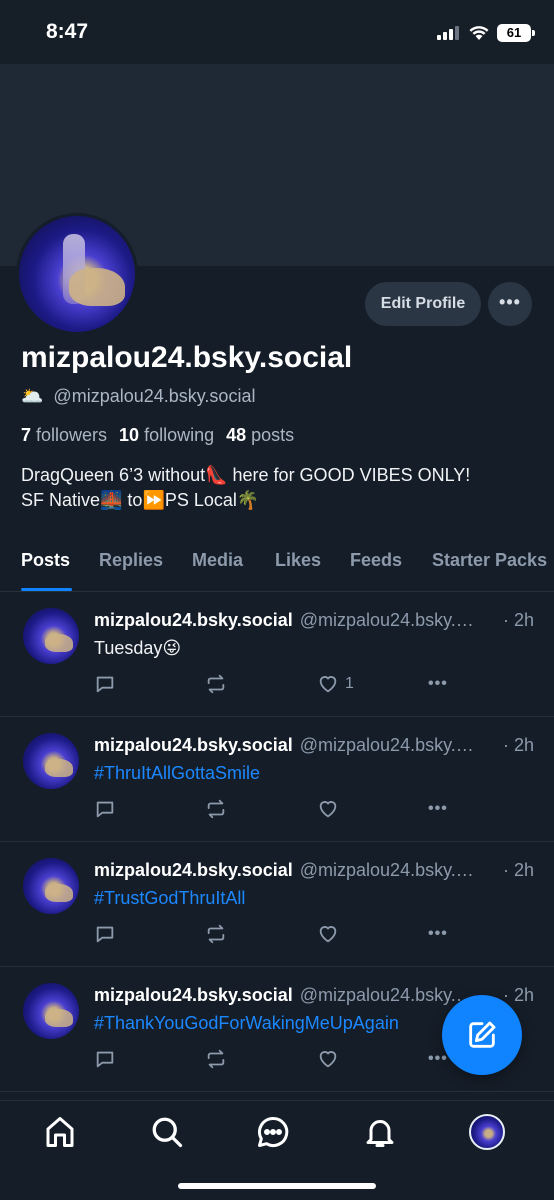 The width and height of the screenshot is (554, 1200). Describe the element at coordinates (217, 560) in the screenshot. I see `tab-media: Media` at that location.